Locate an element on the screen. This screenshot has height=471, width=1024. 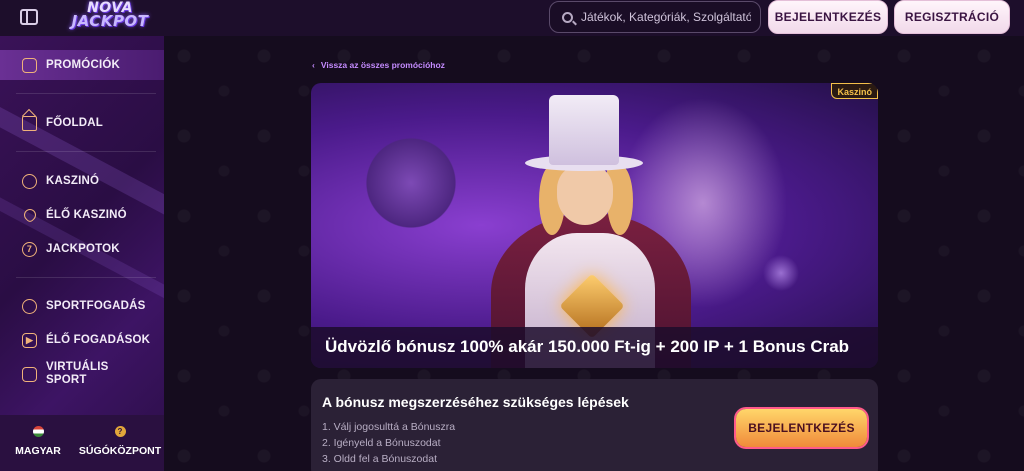
live-icon: ▶ is located at coordinates (29, 340).